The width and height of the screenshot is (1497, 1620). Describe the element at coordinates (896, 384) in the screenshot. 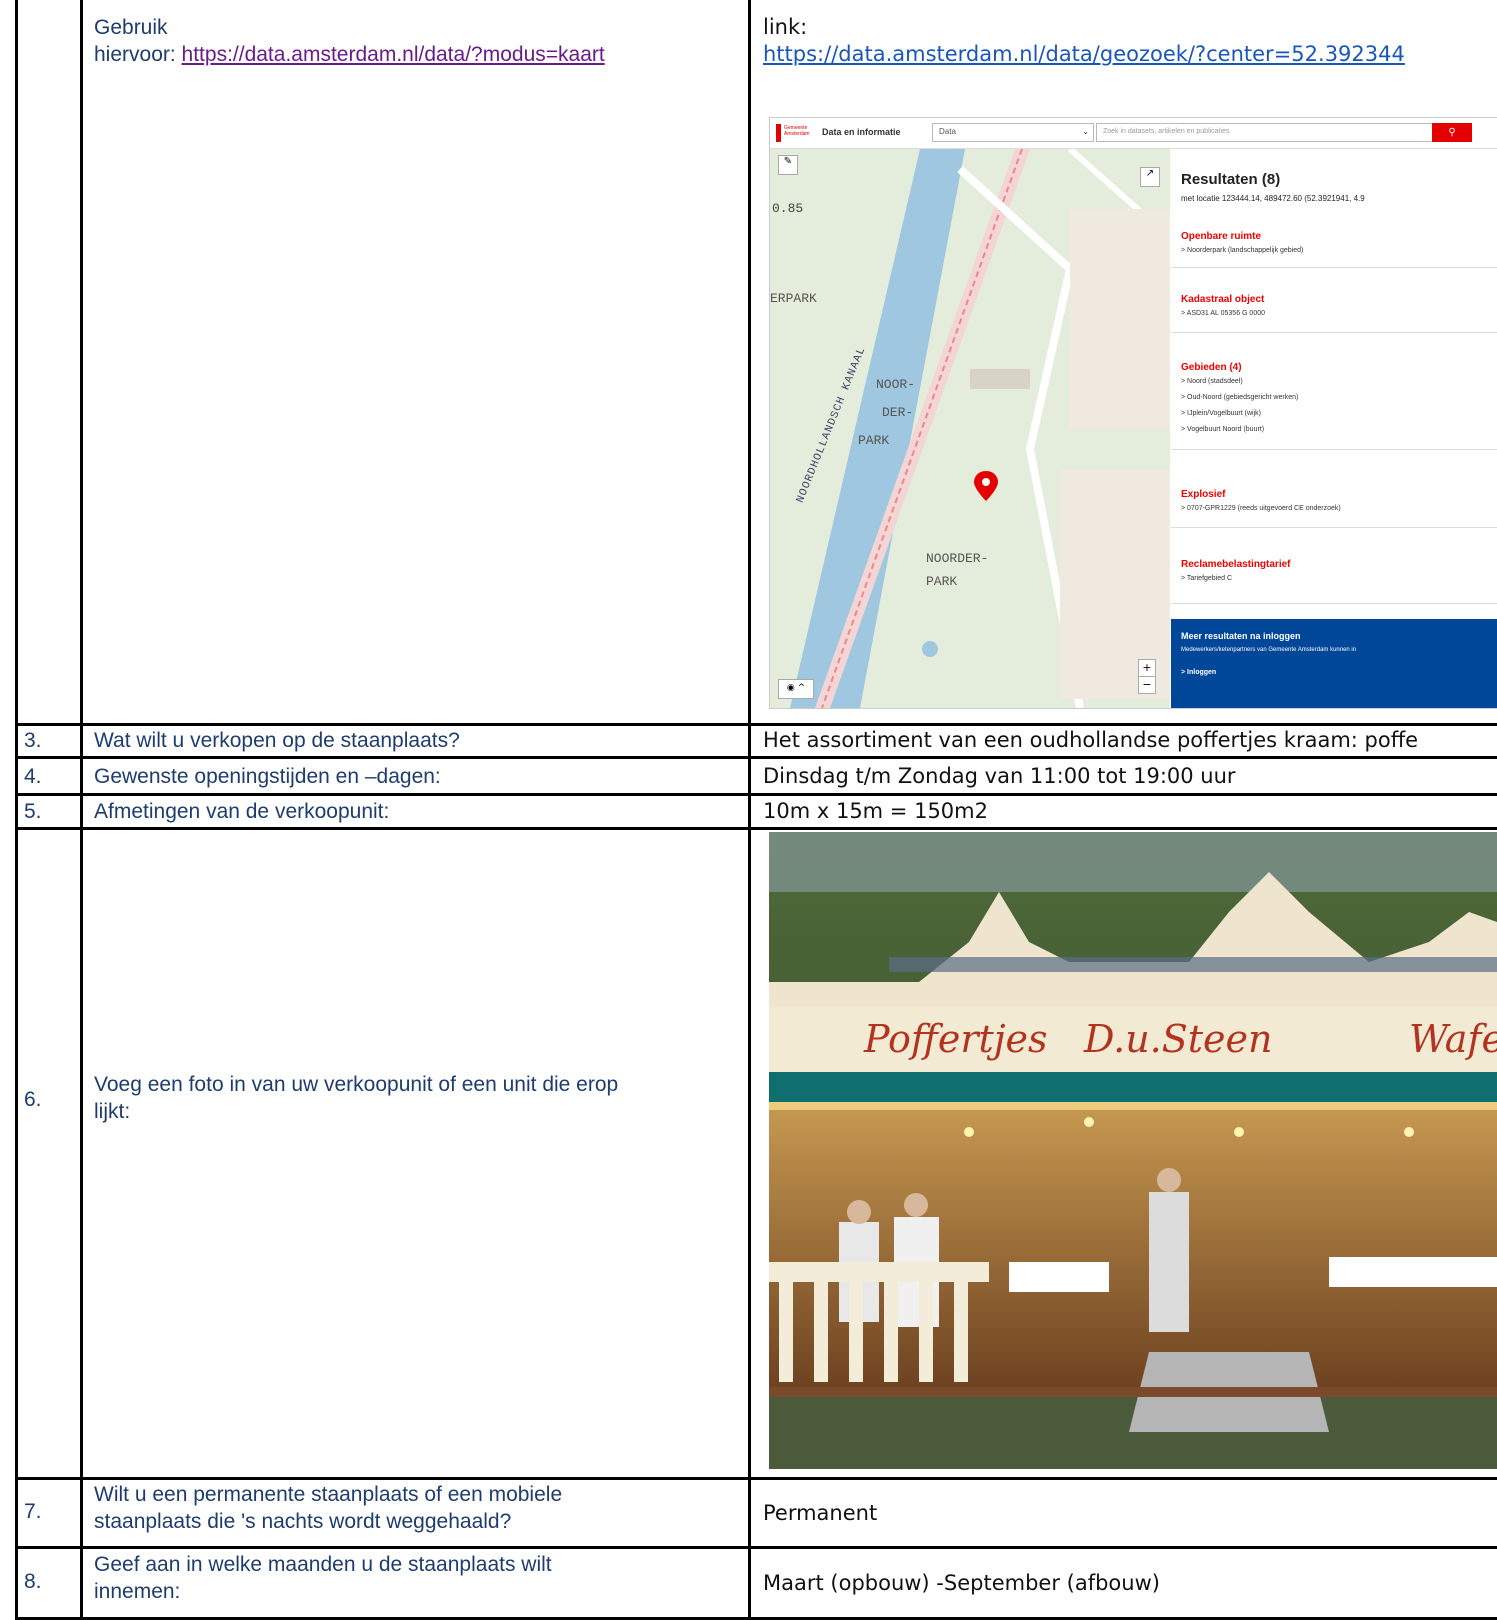

I see `map-label: NOOR-` at that location.